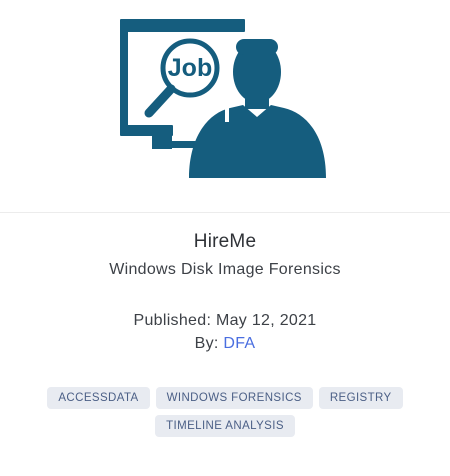 The height and width of the screenshot is (476, 450). What do you see at coordinates (206, 343) in the screenshot?
I see `author-prefix: By:` at bounding box center [206, 343].